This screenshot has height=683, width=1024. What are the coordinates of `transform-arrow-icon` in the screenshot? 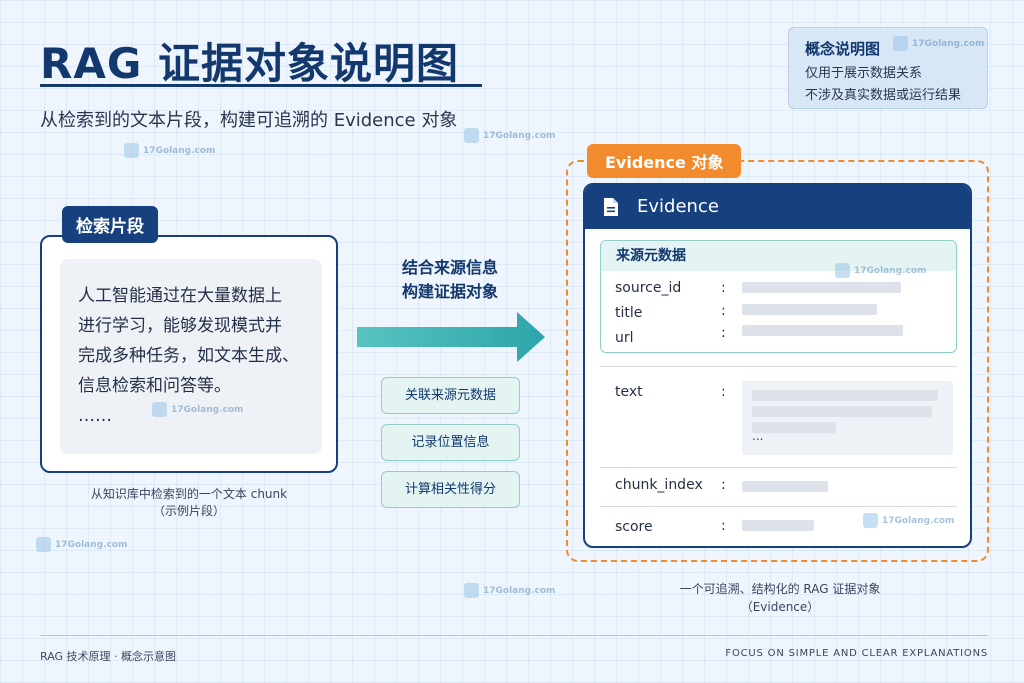 It's located at (451, 337).